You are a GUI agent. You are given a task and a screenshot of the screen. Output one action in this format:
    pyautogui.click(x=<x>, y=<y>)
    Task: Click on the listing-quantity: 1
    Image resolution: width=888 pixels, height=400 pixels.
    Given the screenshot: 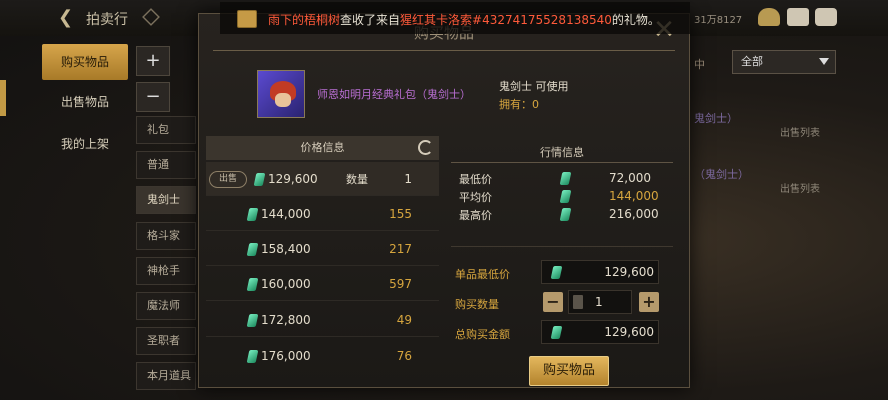 What is the action you would take?
    pyautogui.click(x=408, y=179)
    